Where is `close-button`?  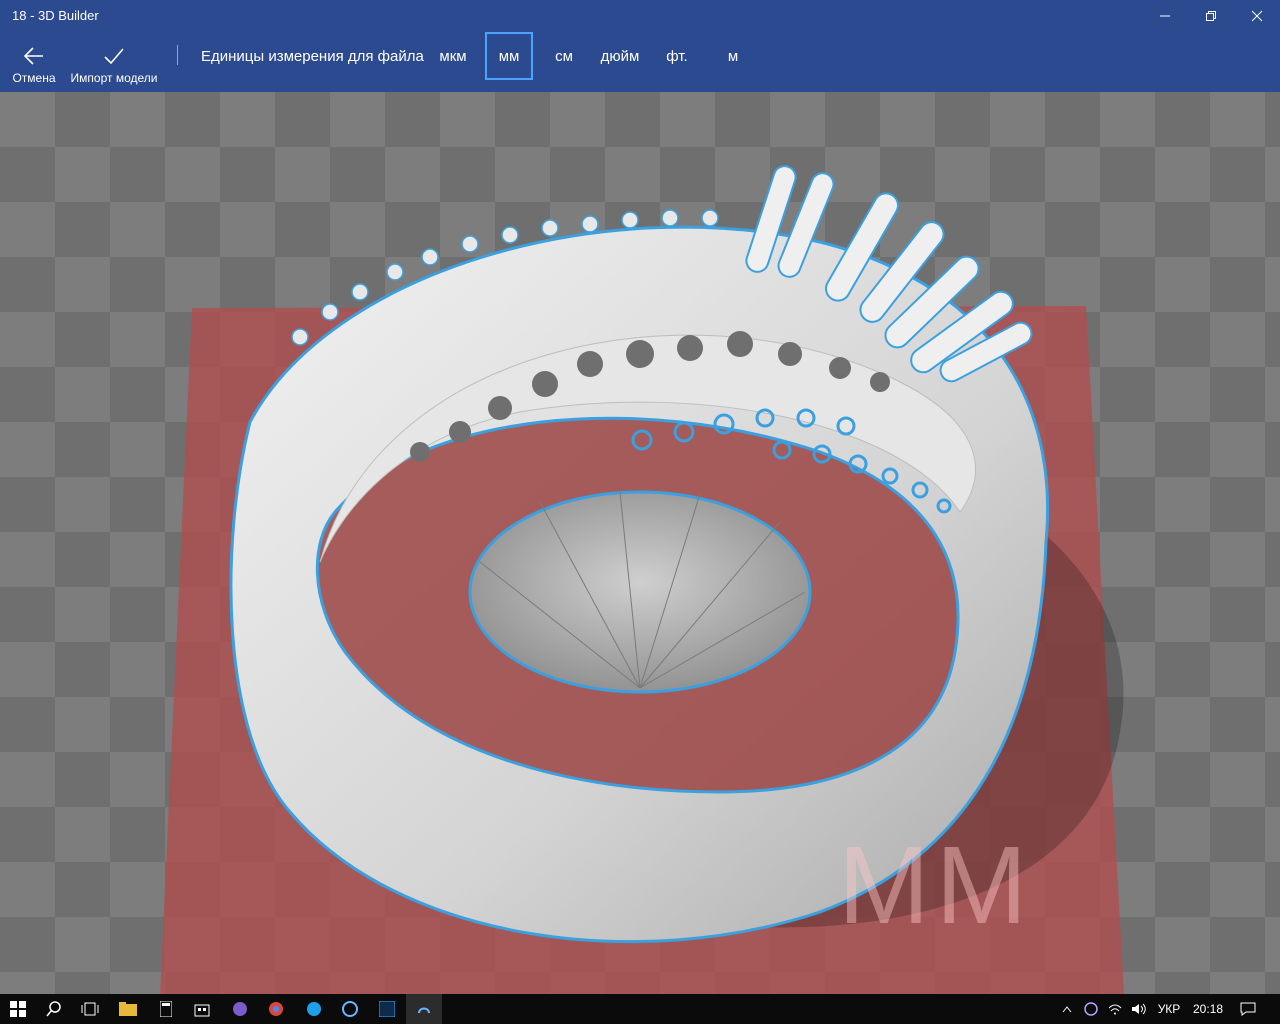 close-button is located at coordinates (1257, 16).